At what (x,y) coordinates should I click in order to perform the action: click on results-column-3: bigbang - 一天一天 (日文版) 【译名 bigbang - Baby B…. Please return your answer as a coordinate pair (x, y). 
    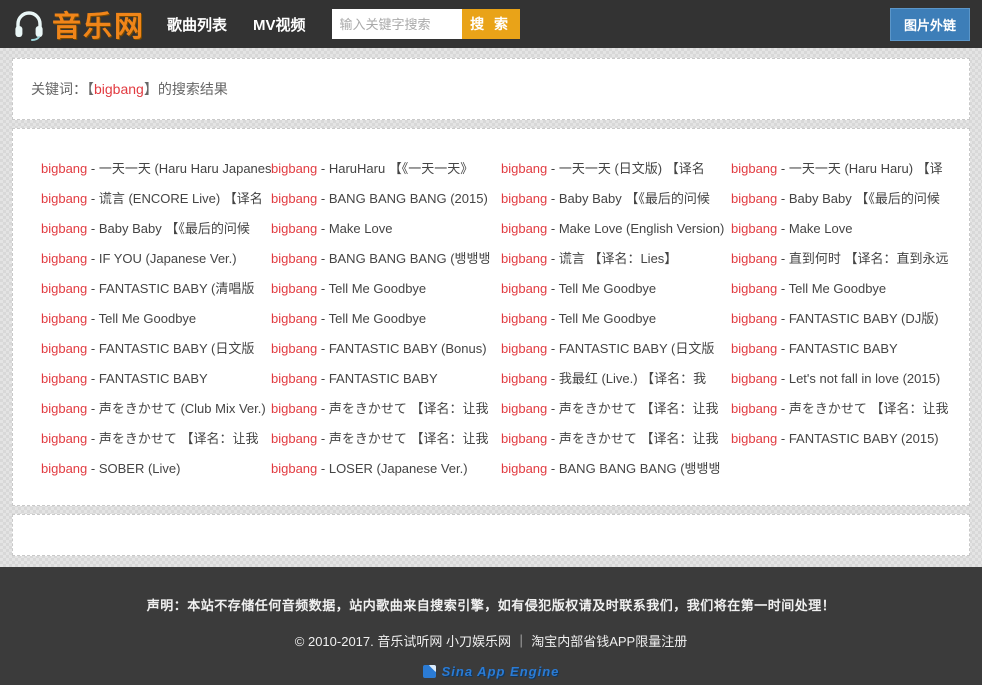
    Looking at the image, I should click on (616, 329).